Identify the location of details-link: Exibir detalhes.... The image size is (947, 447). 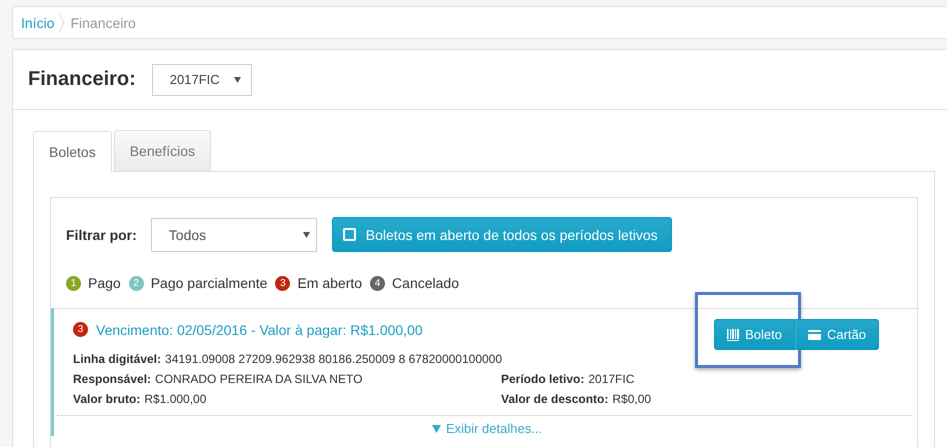
(487, 428).